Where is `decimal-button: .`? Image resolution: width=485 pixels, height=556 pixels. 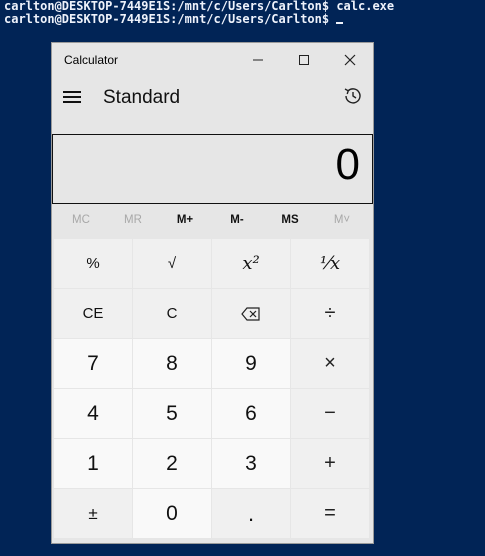
decimal-button: . is located at coordinates (251, 513).